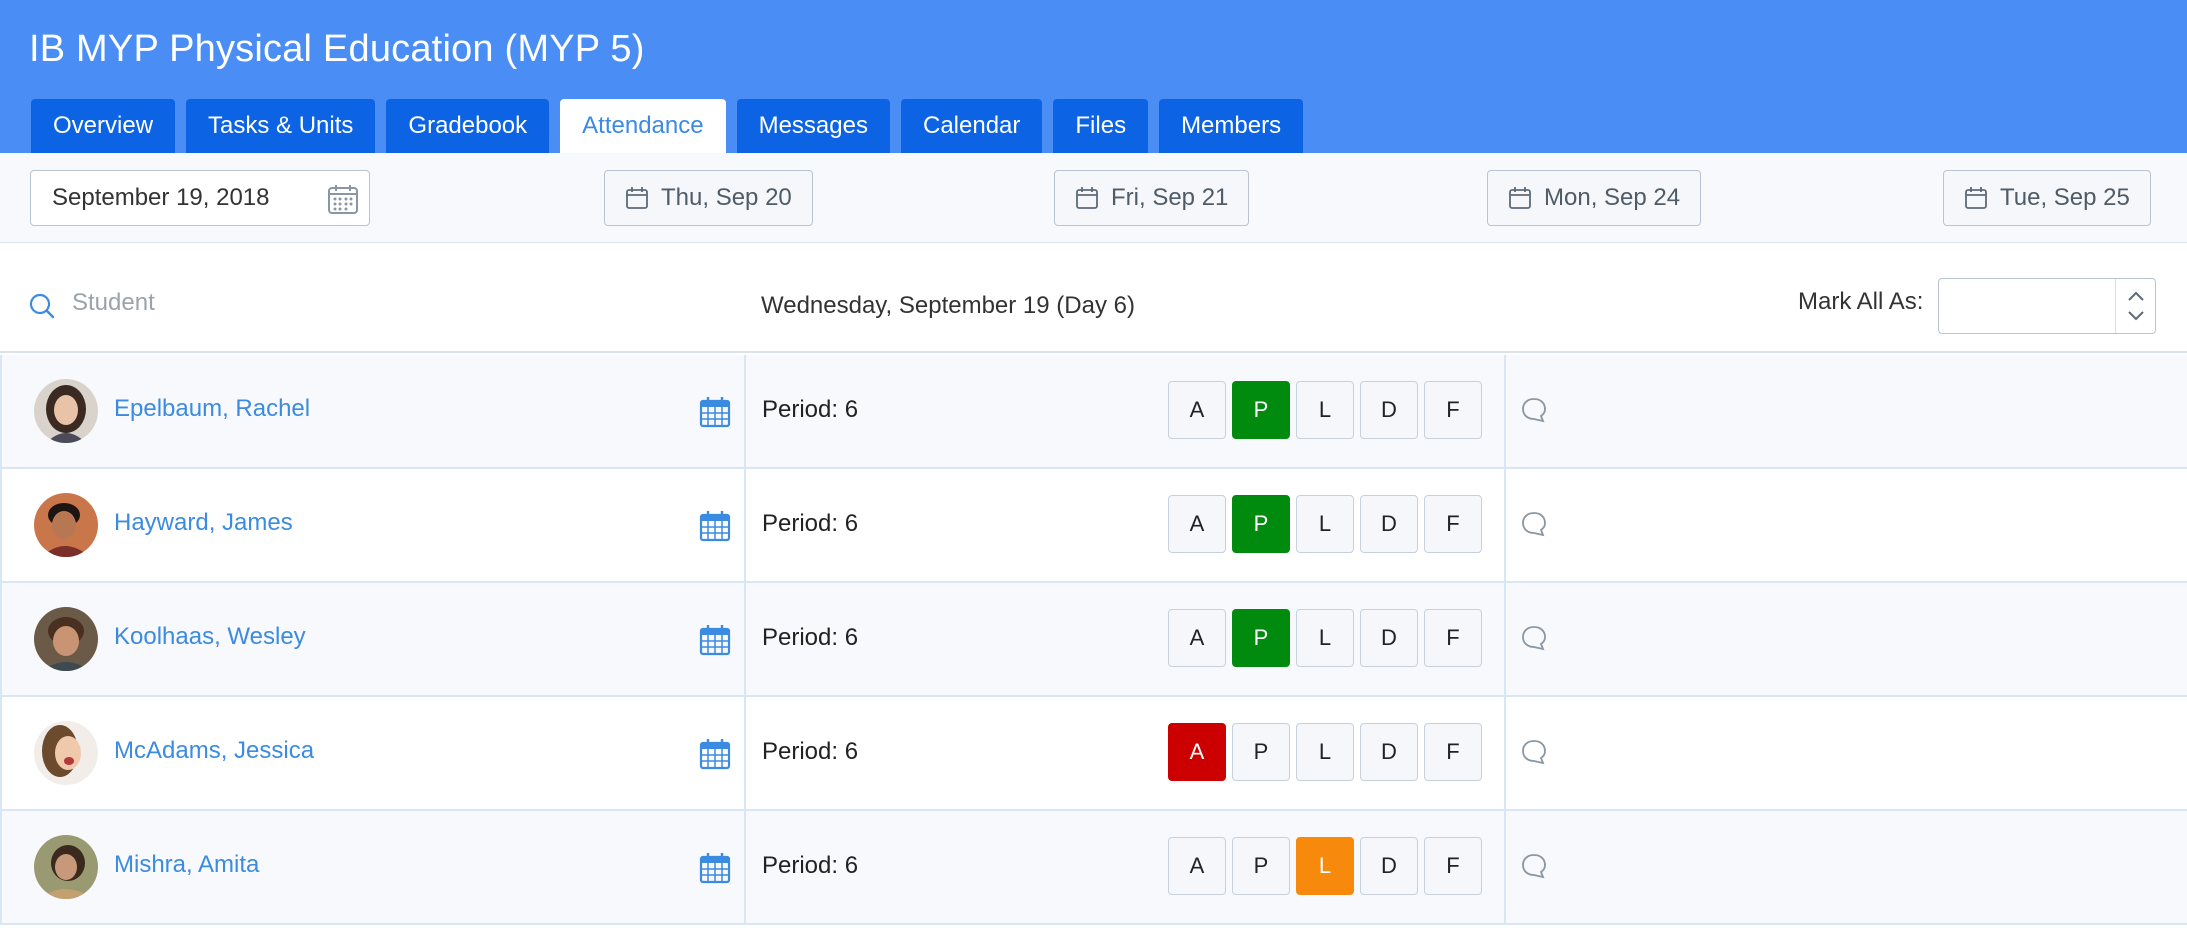  I want to click on chevron-down-icon, so click(2136, 316).